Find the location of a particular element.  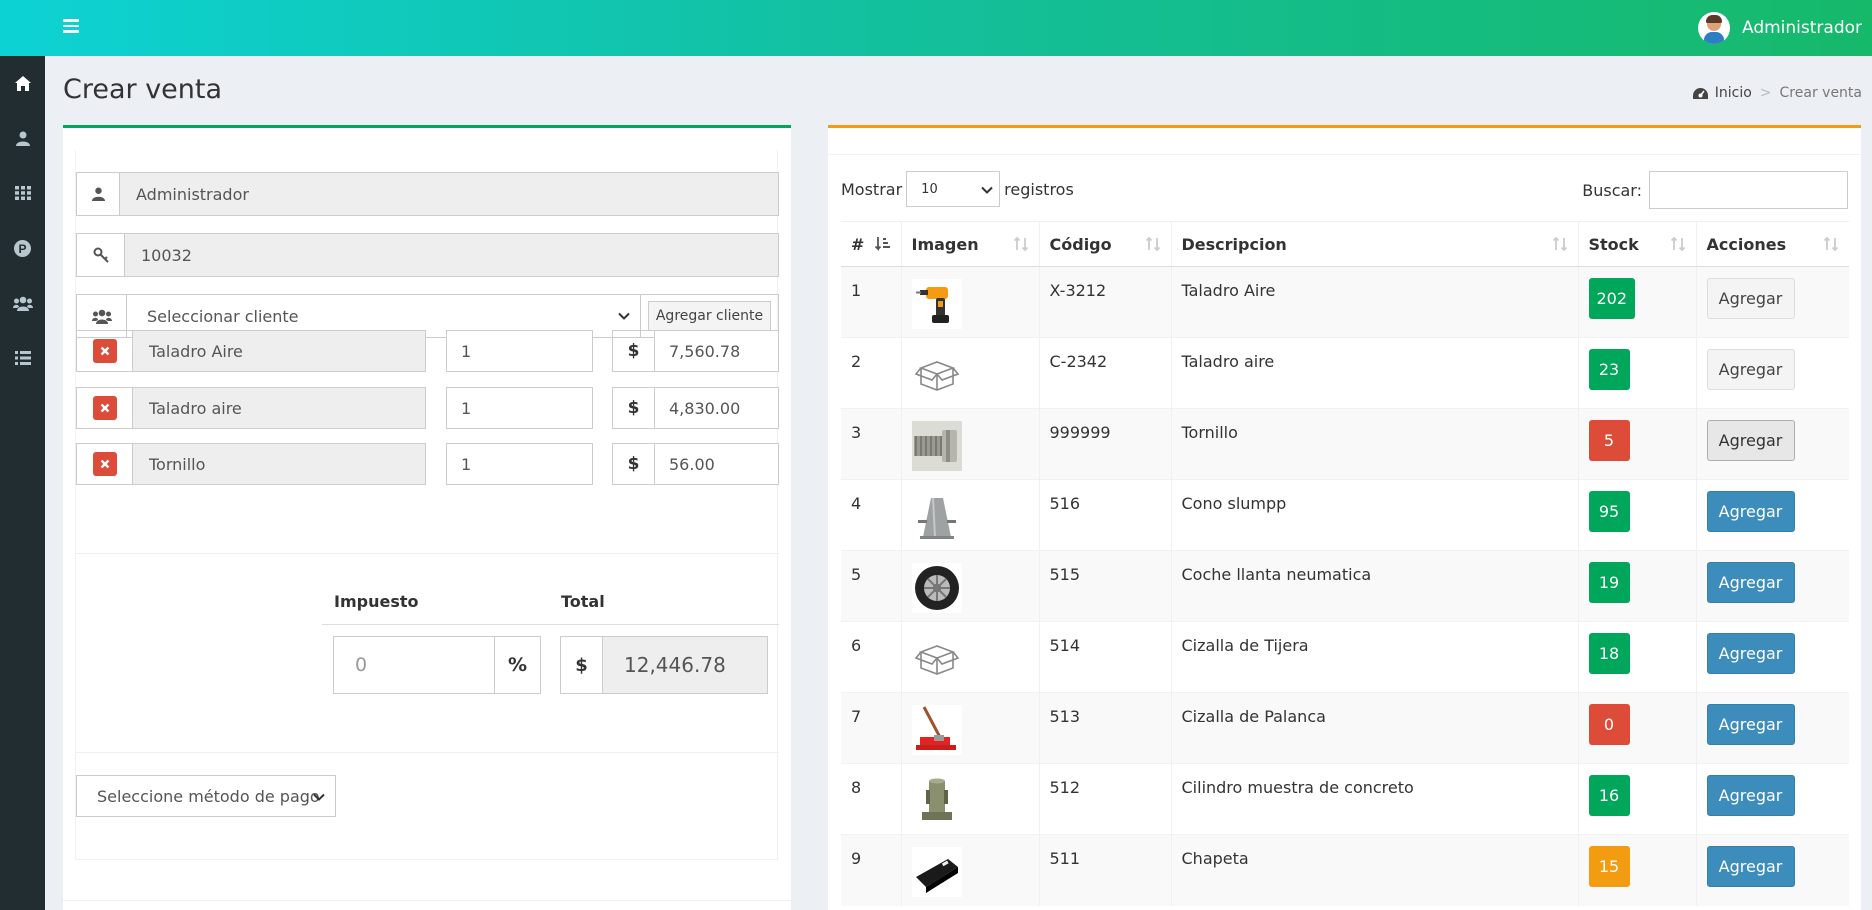

stock-badge: 18 is located at coordinates (1609, 653).